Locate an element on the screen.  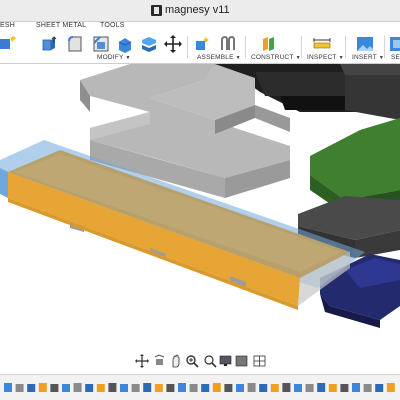
select-menu: SE is located at coordinates (395, 57).